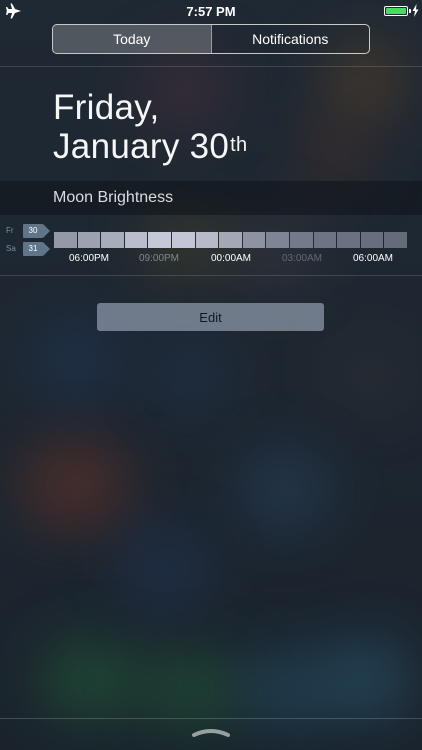  I want to click on edit-button: Edit, so click(210, 317).